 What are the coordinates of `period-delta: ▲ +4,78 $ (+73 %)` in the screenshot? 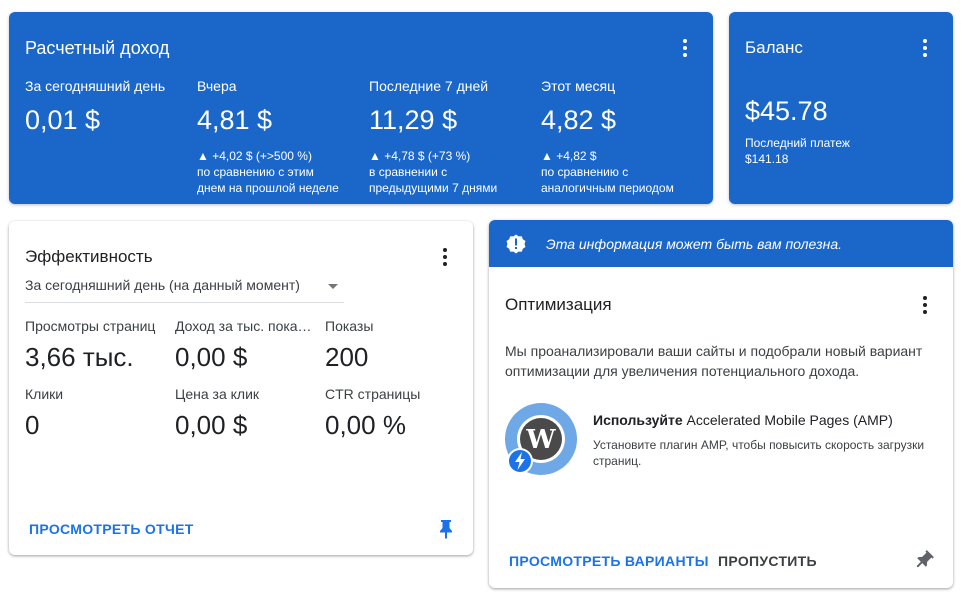 It's located at (420, 156).